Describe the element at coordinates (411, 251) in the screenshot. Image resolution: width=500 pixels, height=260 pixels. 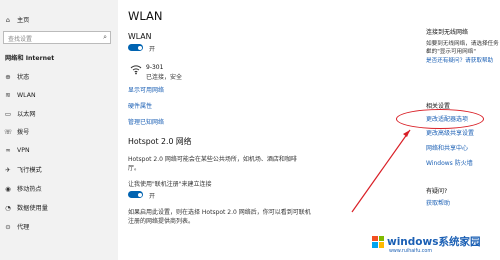
I see `watermark-url: www.ruihaifu.com` at that location.